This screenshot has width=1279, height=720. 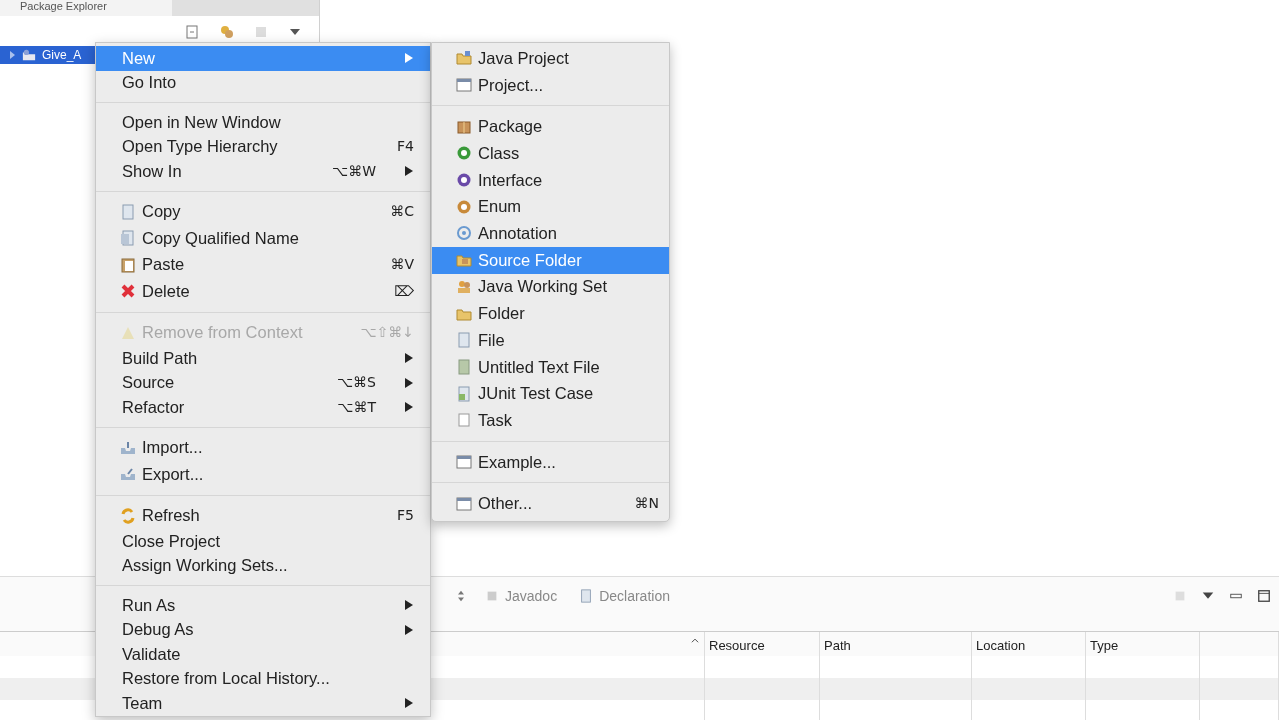 What do you see at coordinates (263, 122) in the screenshot?
I see `menu-item: Open in New Window` at bounding box center [263, 122].